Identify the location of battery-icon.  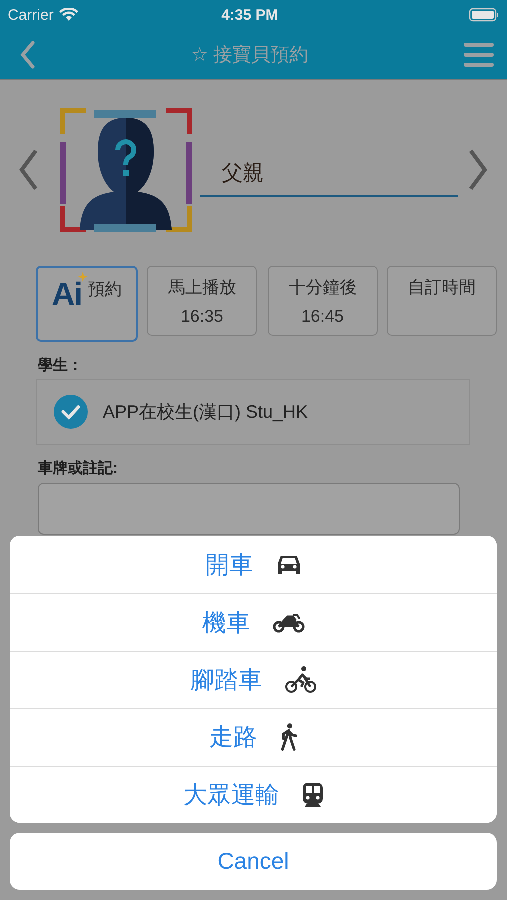
(483, 15).